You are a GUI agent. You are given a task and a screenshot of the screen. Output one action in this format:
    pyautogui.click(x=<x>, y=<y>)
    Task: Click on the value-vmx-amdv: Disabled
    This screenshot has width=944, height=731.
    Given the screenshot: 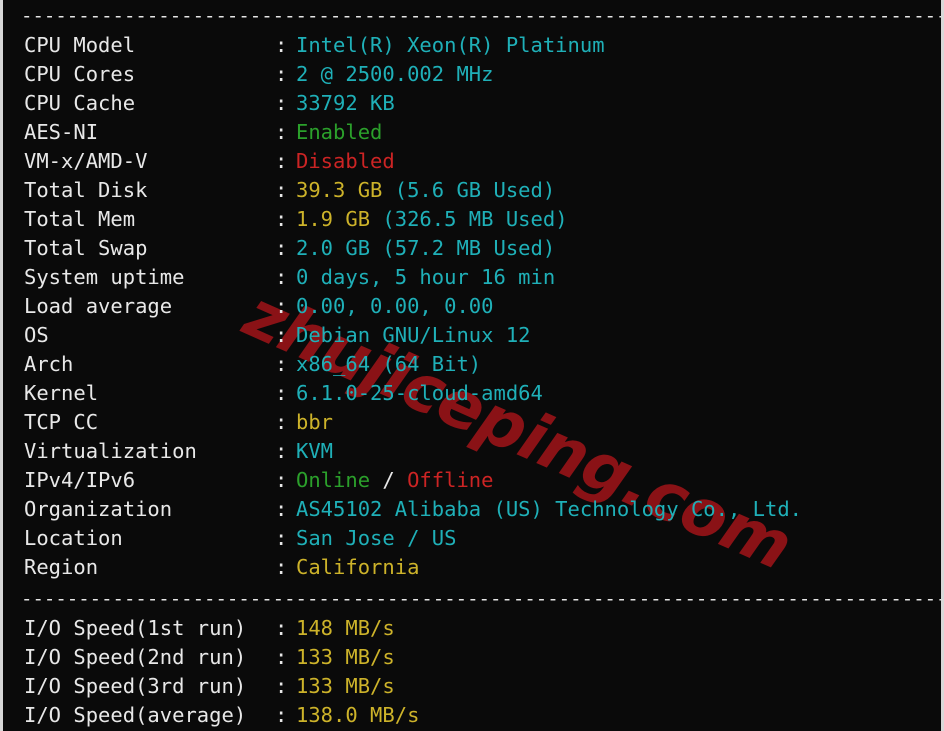 What is the action you would take?
    pyautogui.click(x=345, y=161)
    